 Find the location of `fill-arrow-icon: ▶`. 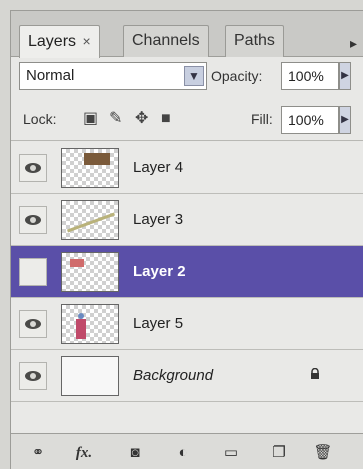

fill-arrow-icon: ▶ is located at coordinates (345, 120).